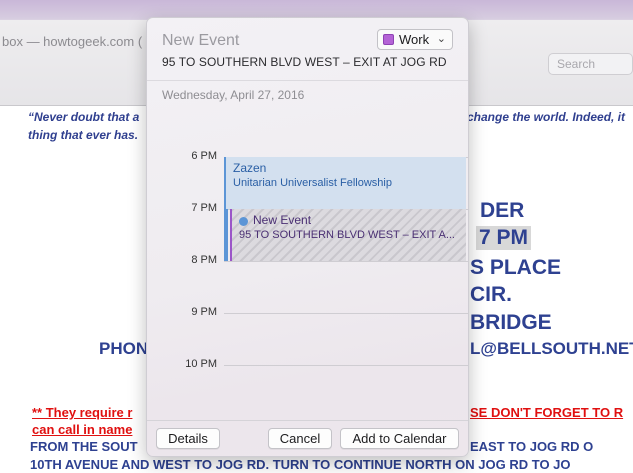 This screenshot has width=633, height=473. I want to click on mail-search-field: Search, so click(590, 64).